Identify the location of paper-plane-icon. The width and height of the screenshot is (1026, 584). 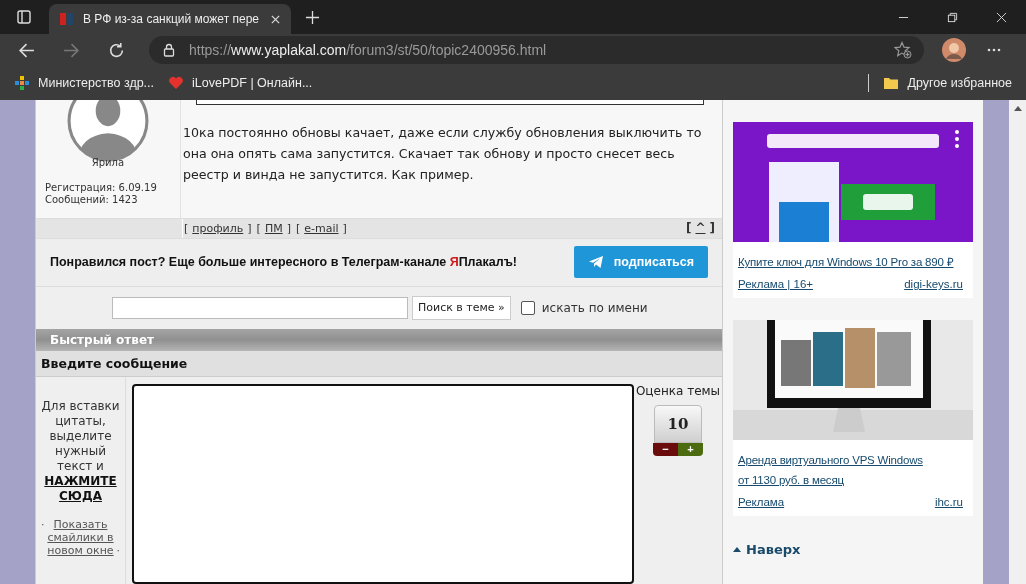
(595, 262).